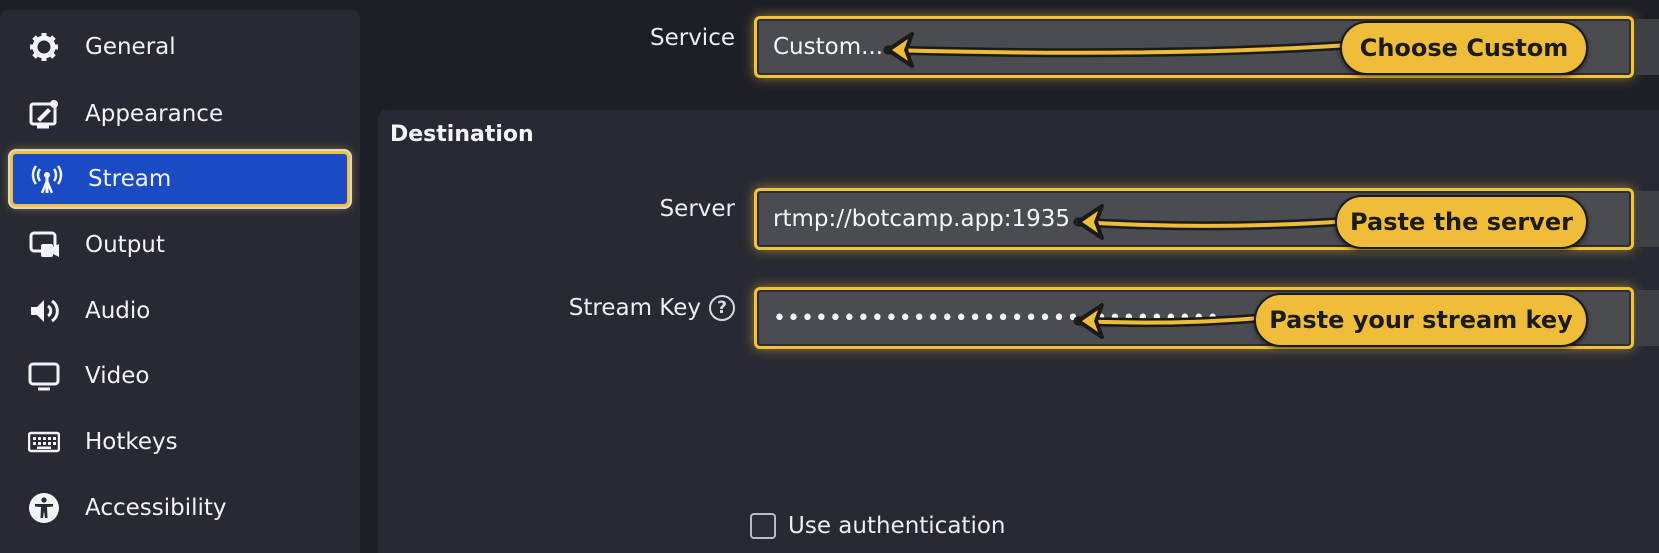  I want to click on sidebar-item-audio: Audio, so click(180, 311).